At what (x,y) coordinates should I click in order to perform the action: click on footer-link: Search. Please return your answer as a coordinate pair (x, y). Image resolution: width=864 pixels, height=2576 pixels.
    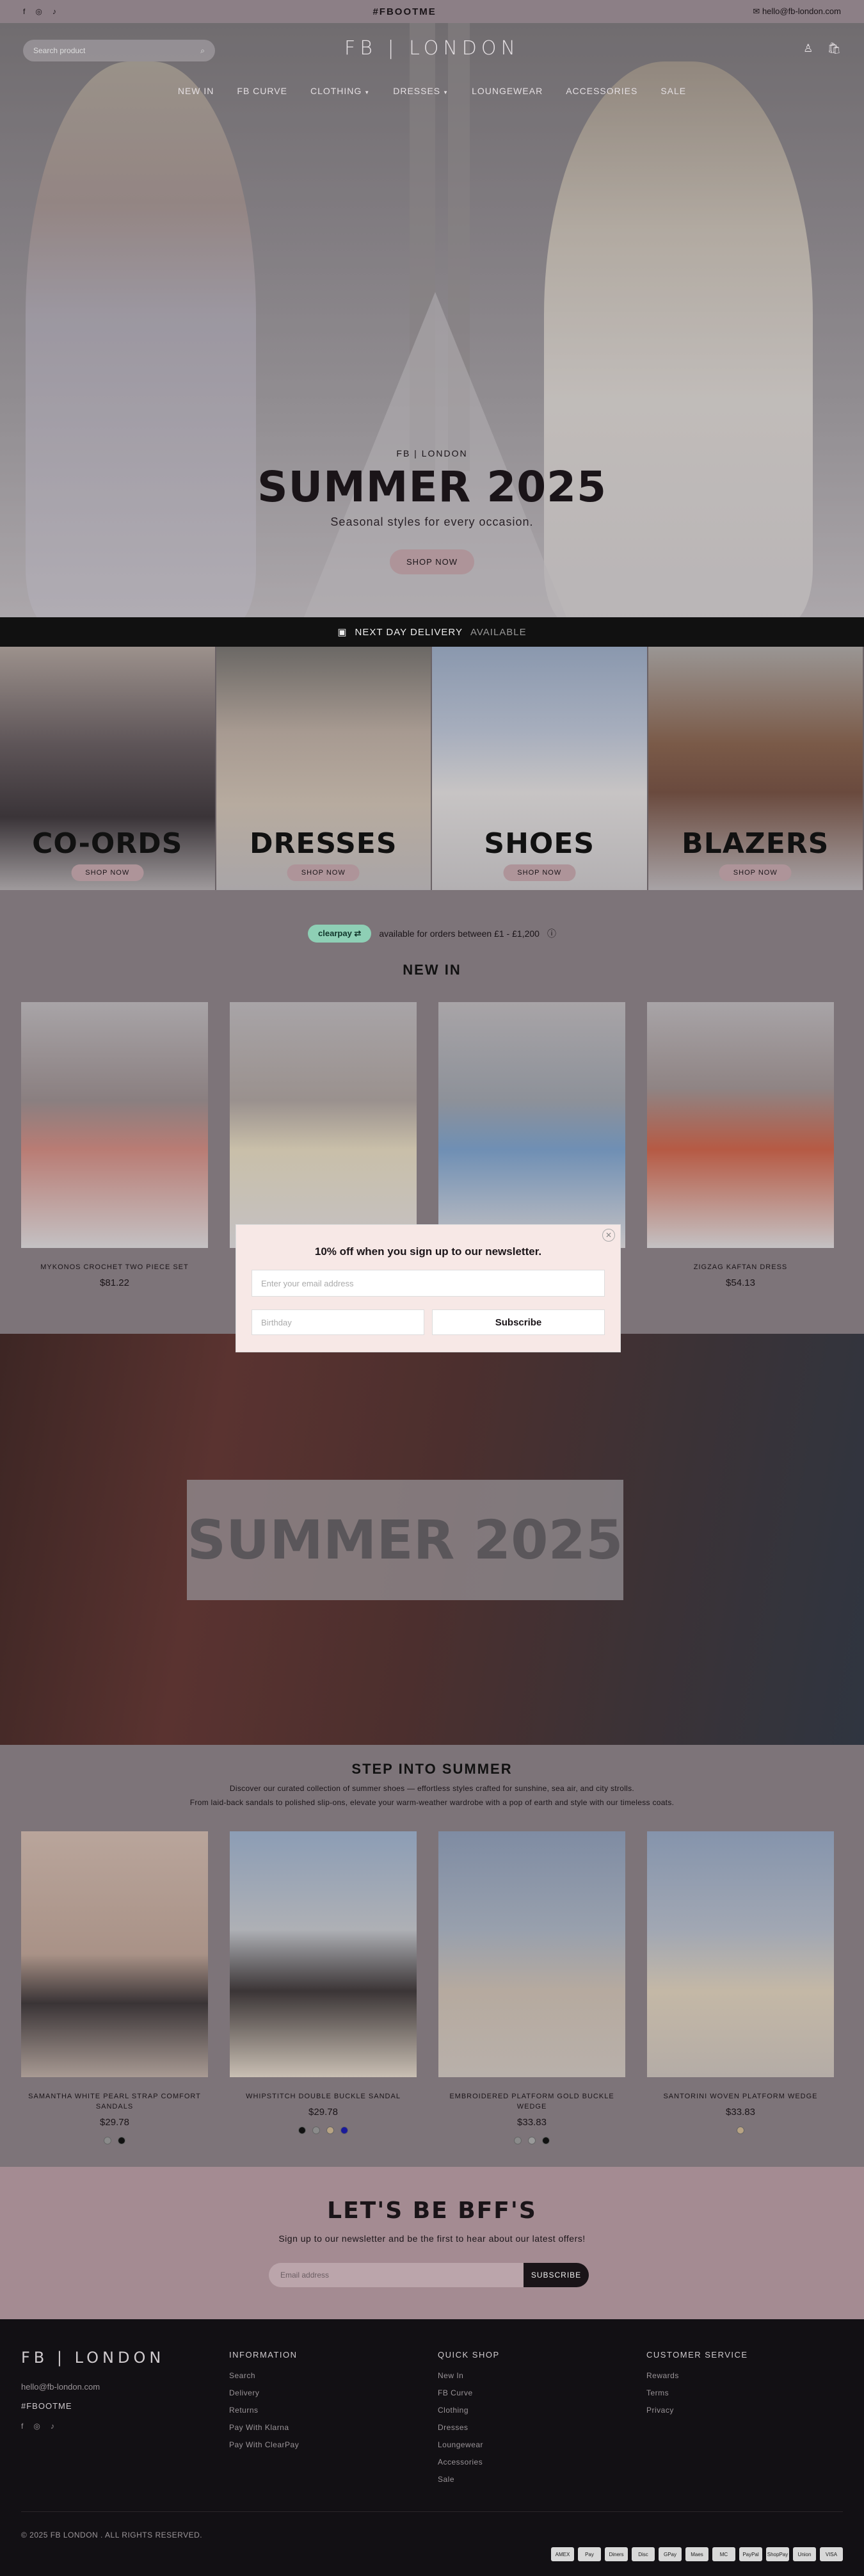
    Looking at the image, I should click on (264, 2375).